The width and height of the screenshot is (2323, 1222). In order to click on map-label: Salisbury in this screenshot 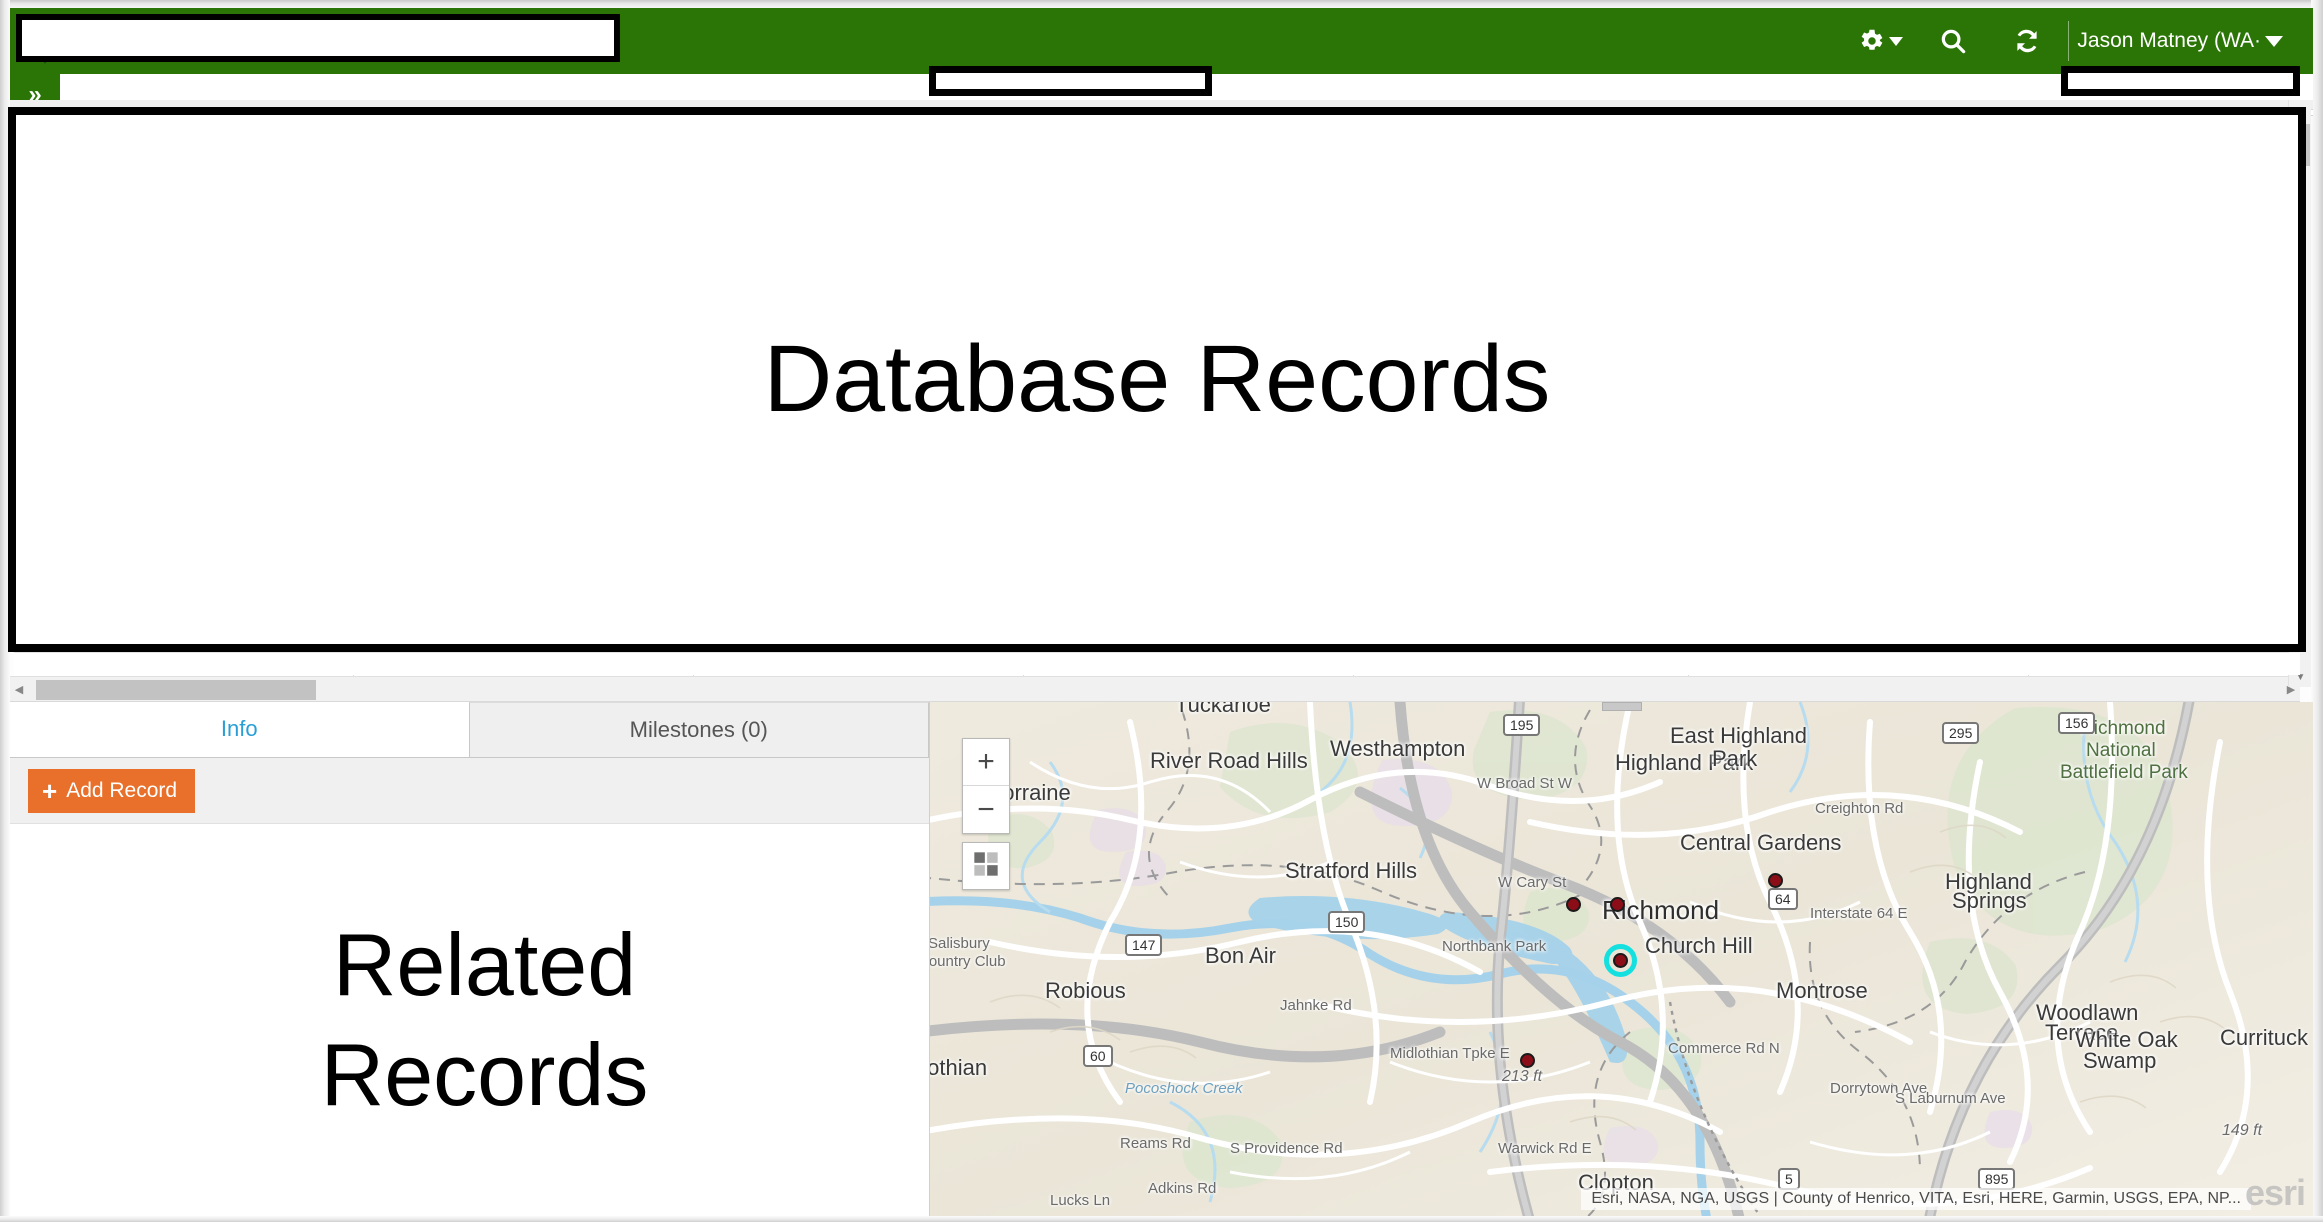, I will do `click(960, 943)`.